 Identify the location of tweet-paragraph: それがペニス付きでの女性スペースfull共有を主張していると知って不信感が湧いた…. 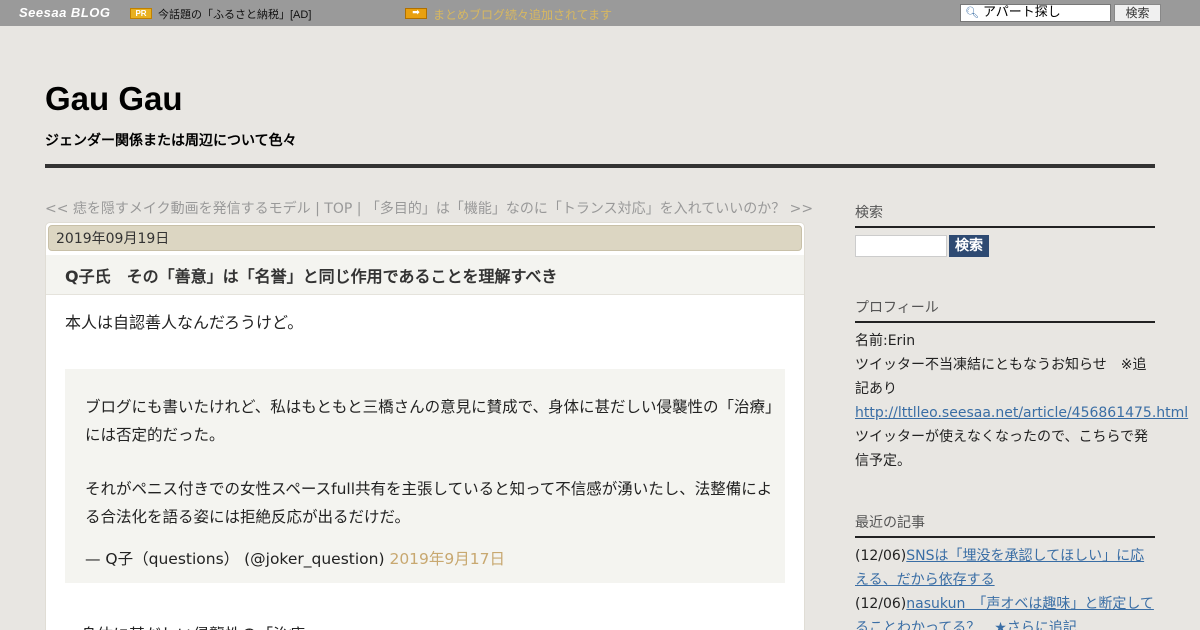
(429, 503).